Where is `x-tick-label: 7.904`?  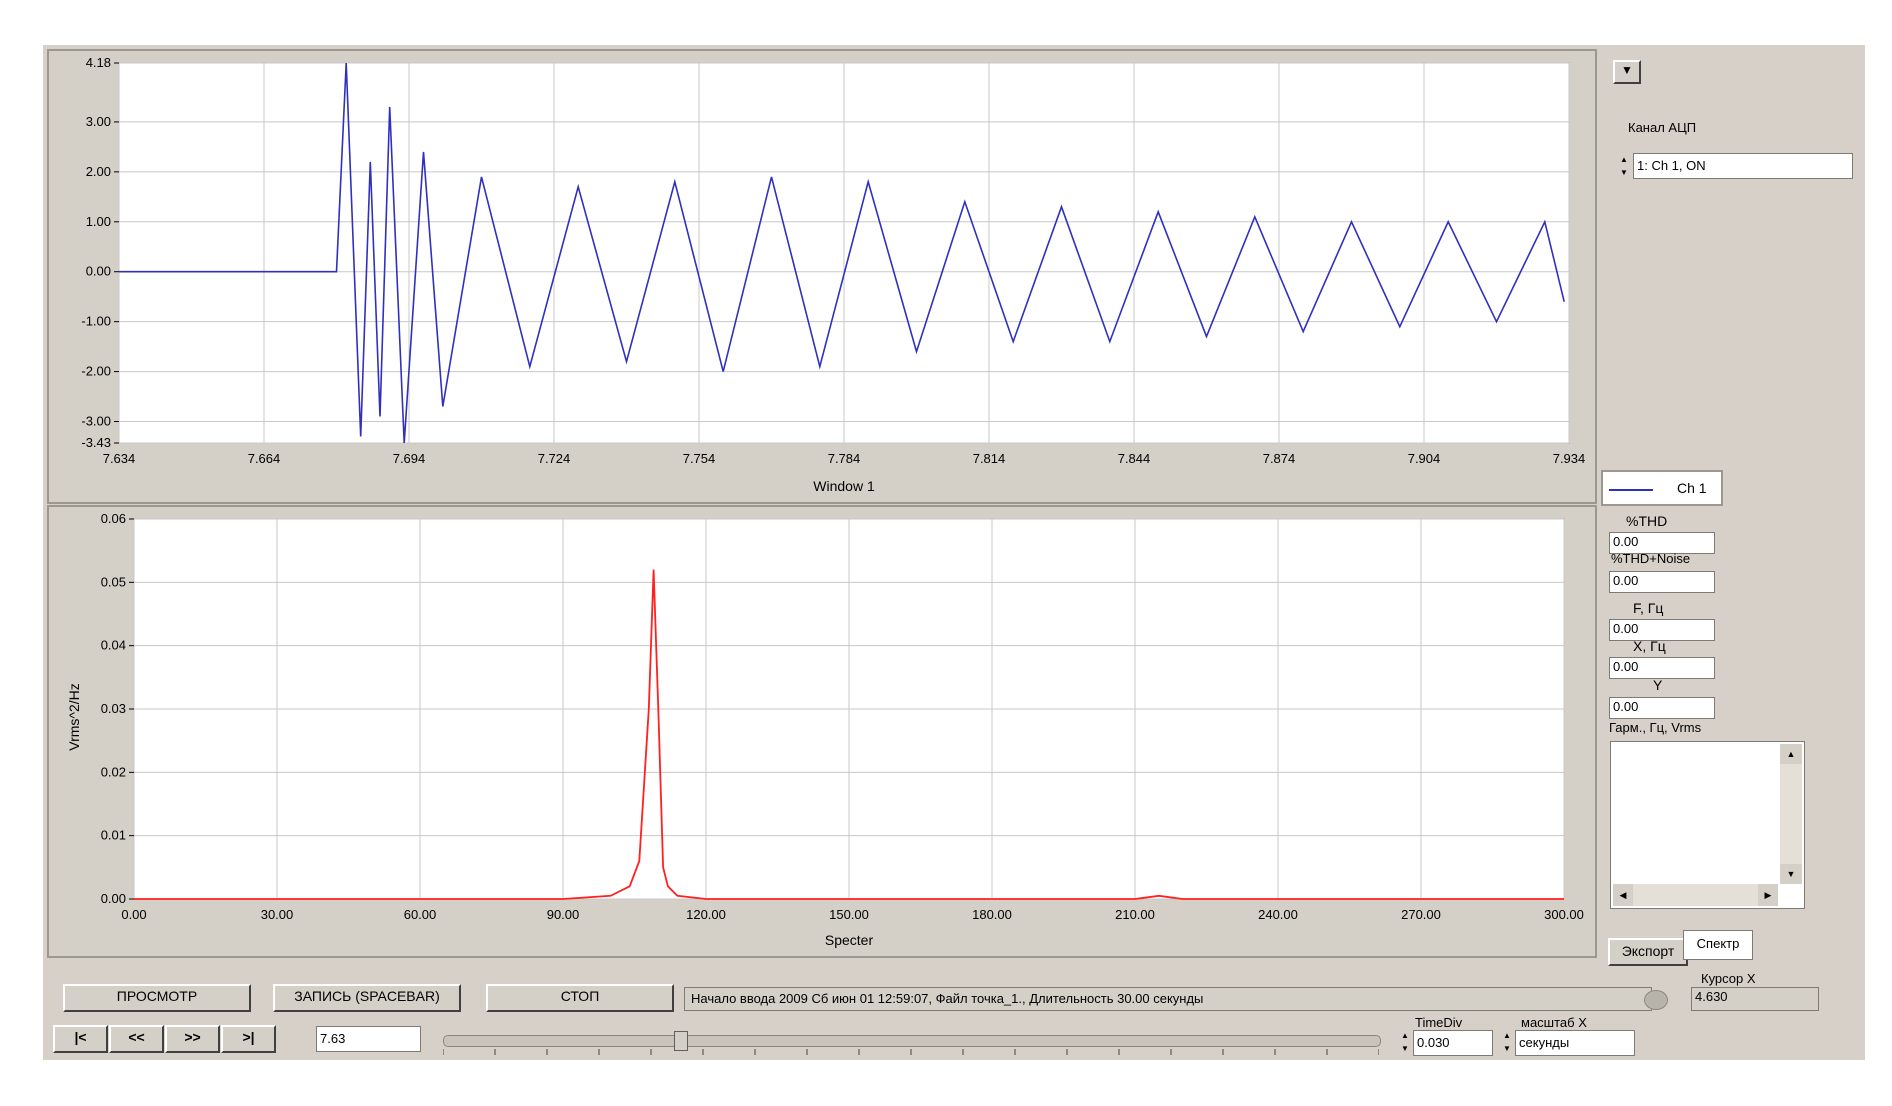
x-tick-label: 7.904 is located at coordinates (1424, 458).